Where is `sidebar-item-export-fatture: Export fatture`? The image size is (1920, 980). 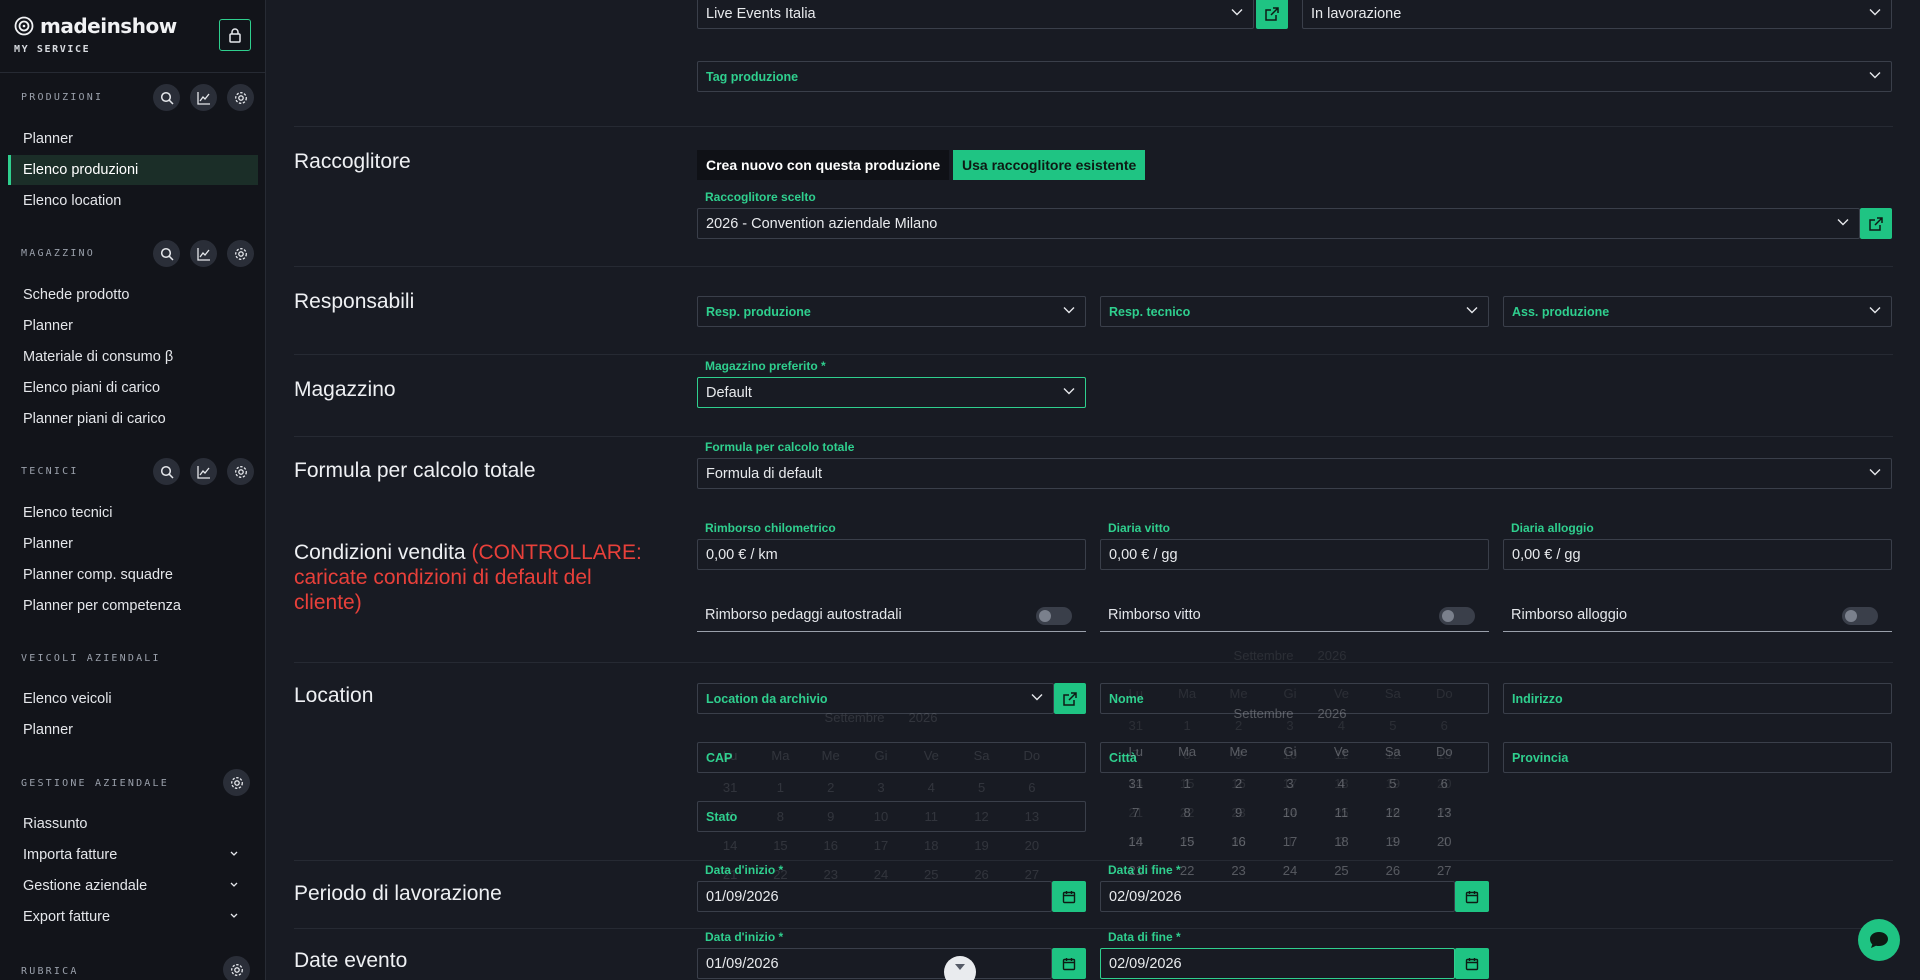 sidebar-item-export-fatture: Export fatture is located at coordinates (133, 917).